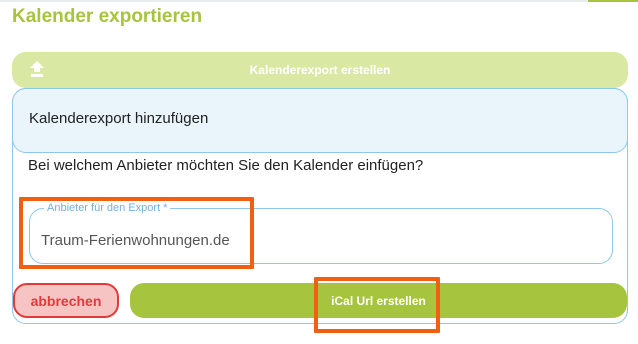 The image size is (638, 344). What do you see at coordinates (66, 300) in the screenshot?
I see `cancel-button: abbrechen` at bounding box center [66, 300].